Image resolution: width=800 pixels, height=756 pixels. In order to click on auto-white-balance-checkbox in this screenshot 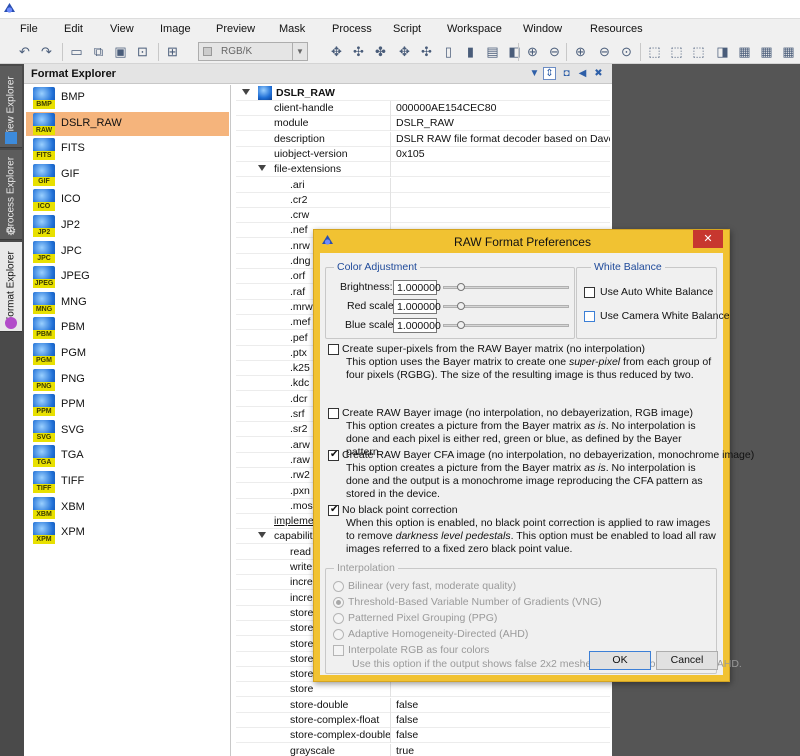, I will do `click(589, 292)`.